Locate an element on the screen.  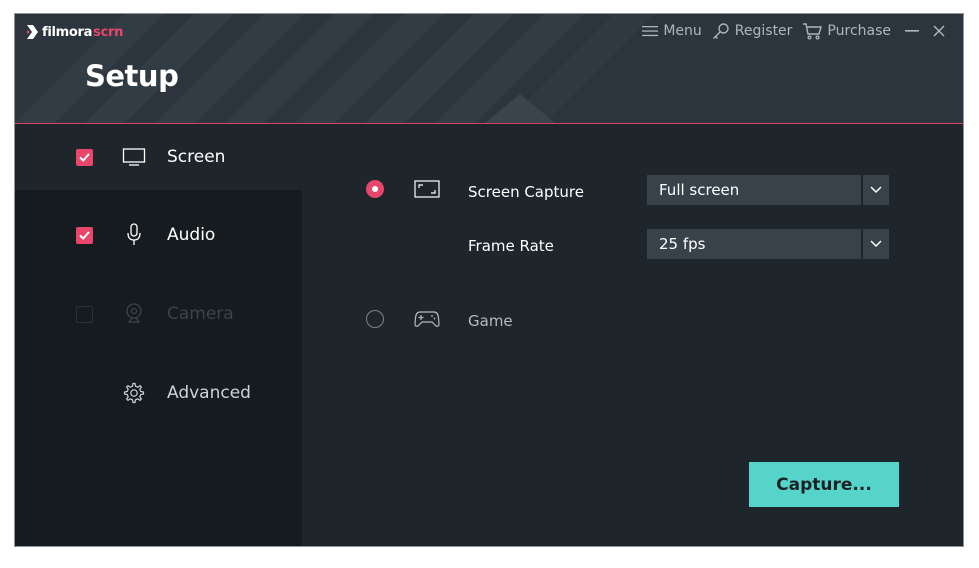
screen-capture-value: Full screen is located at coordinates (754, 190).